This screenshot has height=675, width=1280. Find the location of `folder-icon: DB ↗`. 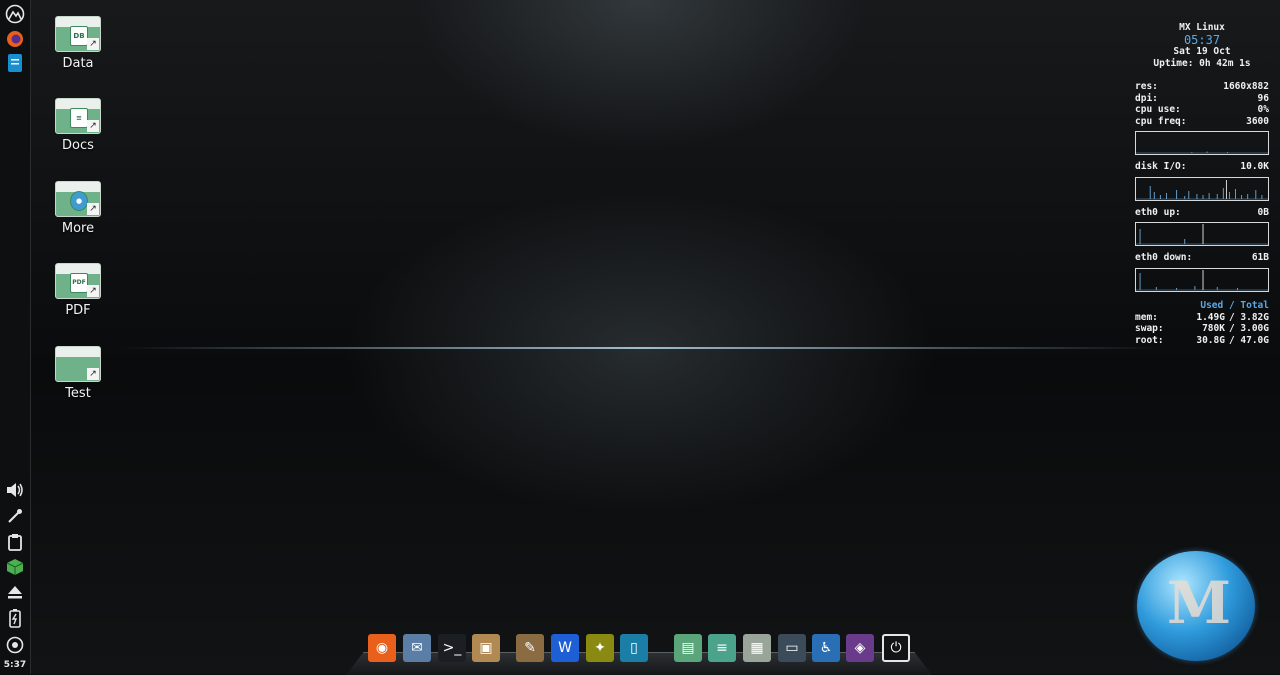

folder-icon: DB ↗ is located at coordinates (78, 34).